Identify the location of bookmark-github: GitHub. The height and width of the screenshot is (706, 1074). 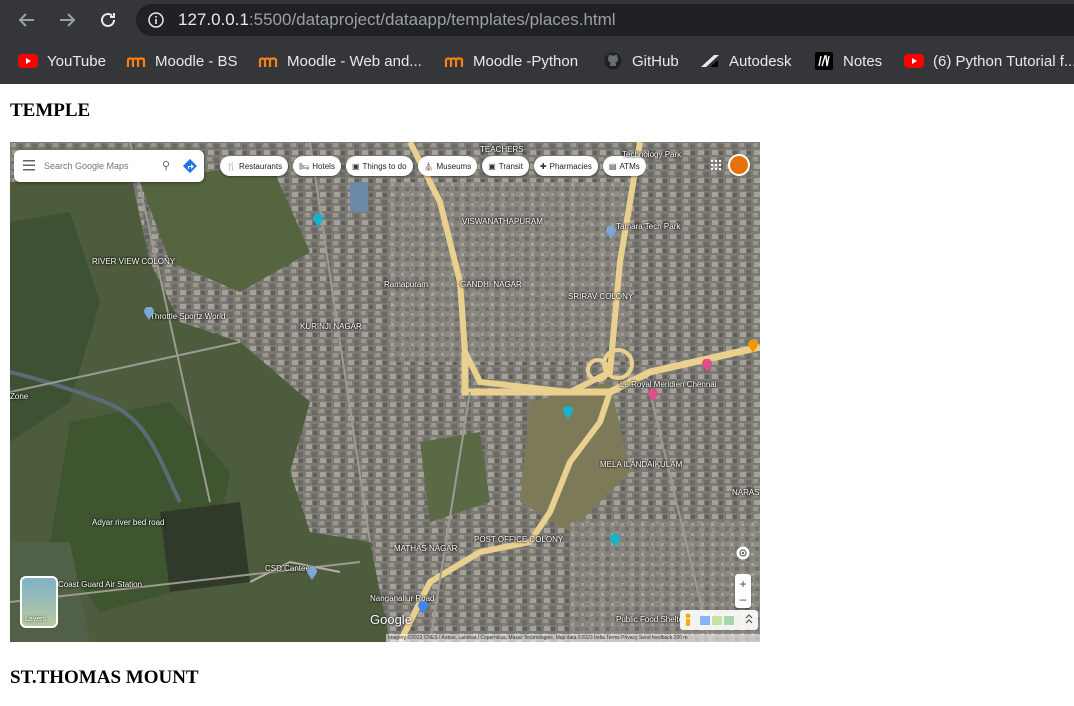
(641, 61).